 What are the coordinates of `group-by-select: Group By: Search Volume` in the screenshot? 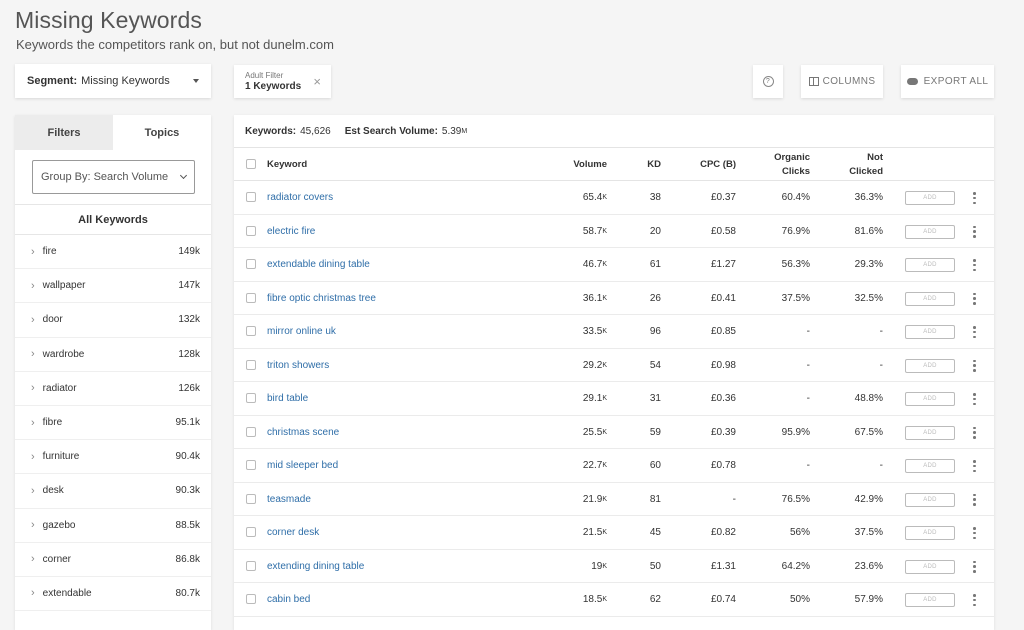 It's located at (113, 177).